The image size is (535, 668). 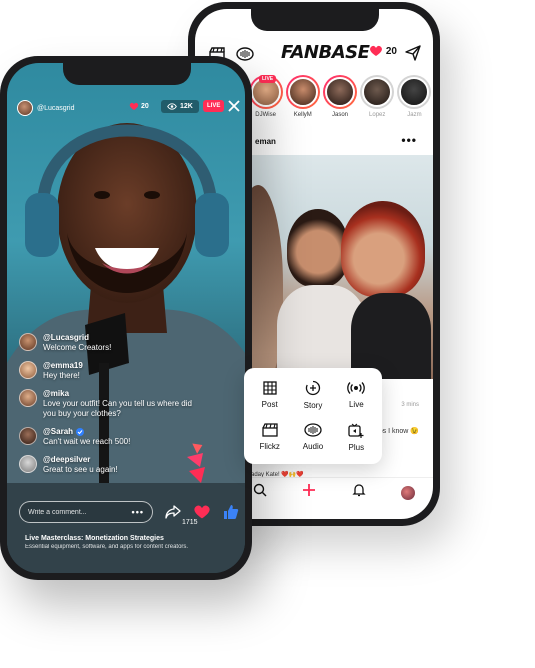 I want to click on live-top-bar: @Lucasgrid 20 12K LIVE, so click(x=129, y=108).